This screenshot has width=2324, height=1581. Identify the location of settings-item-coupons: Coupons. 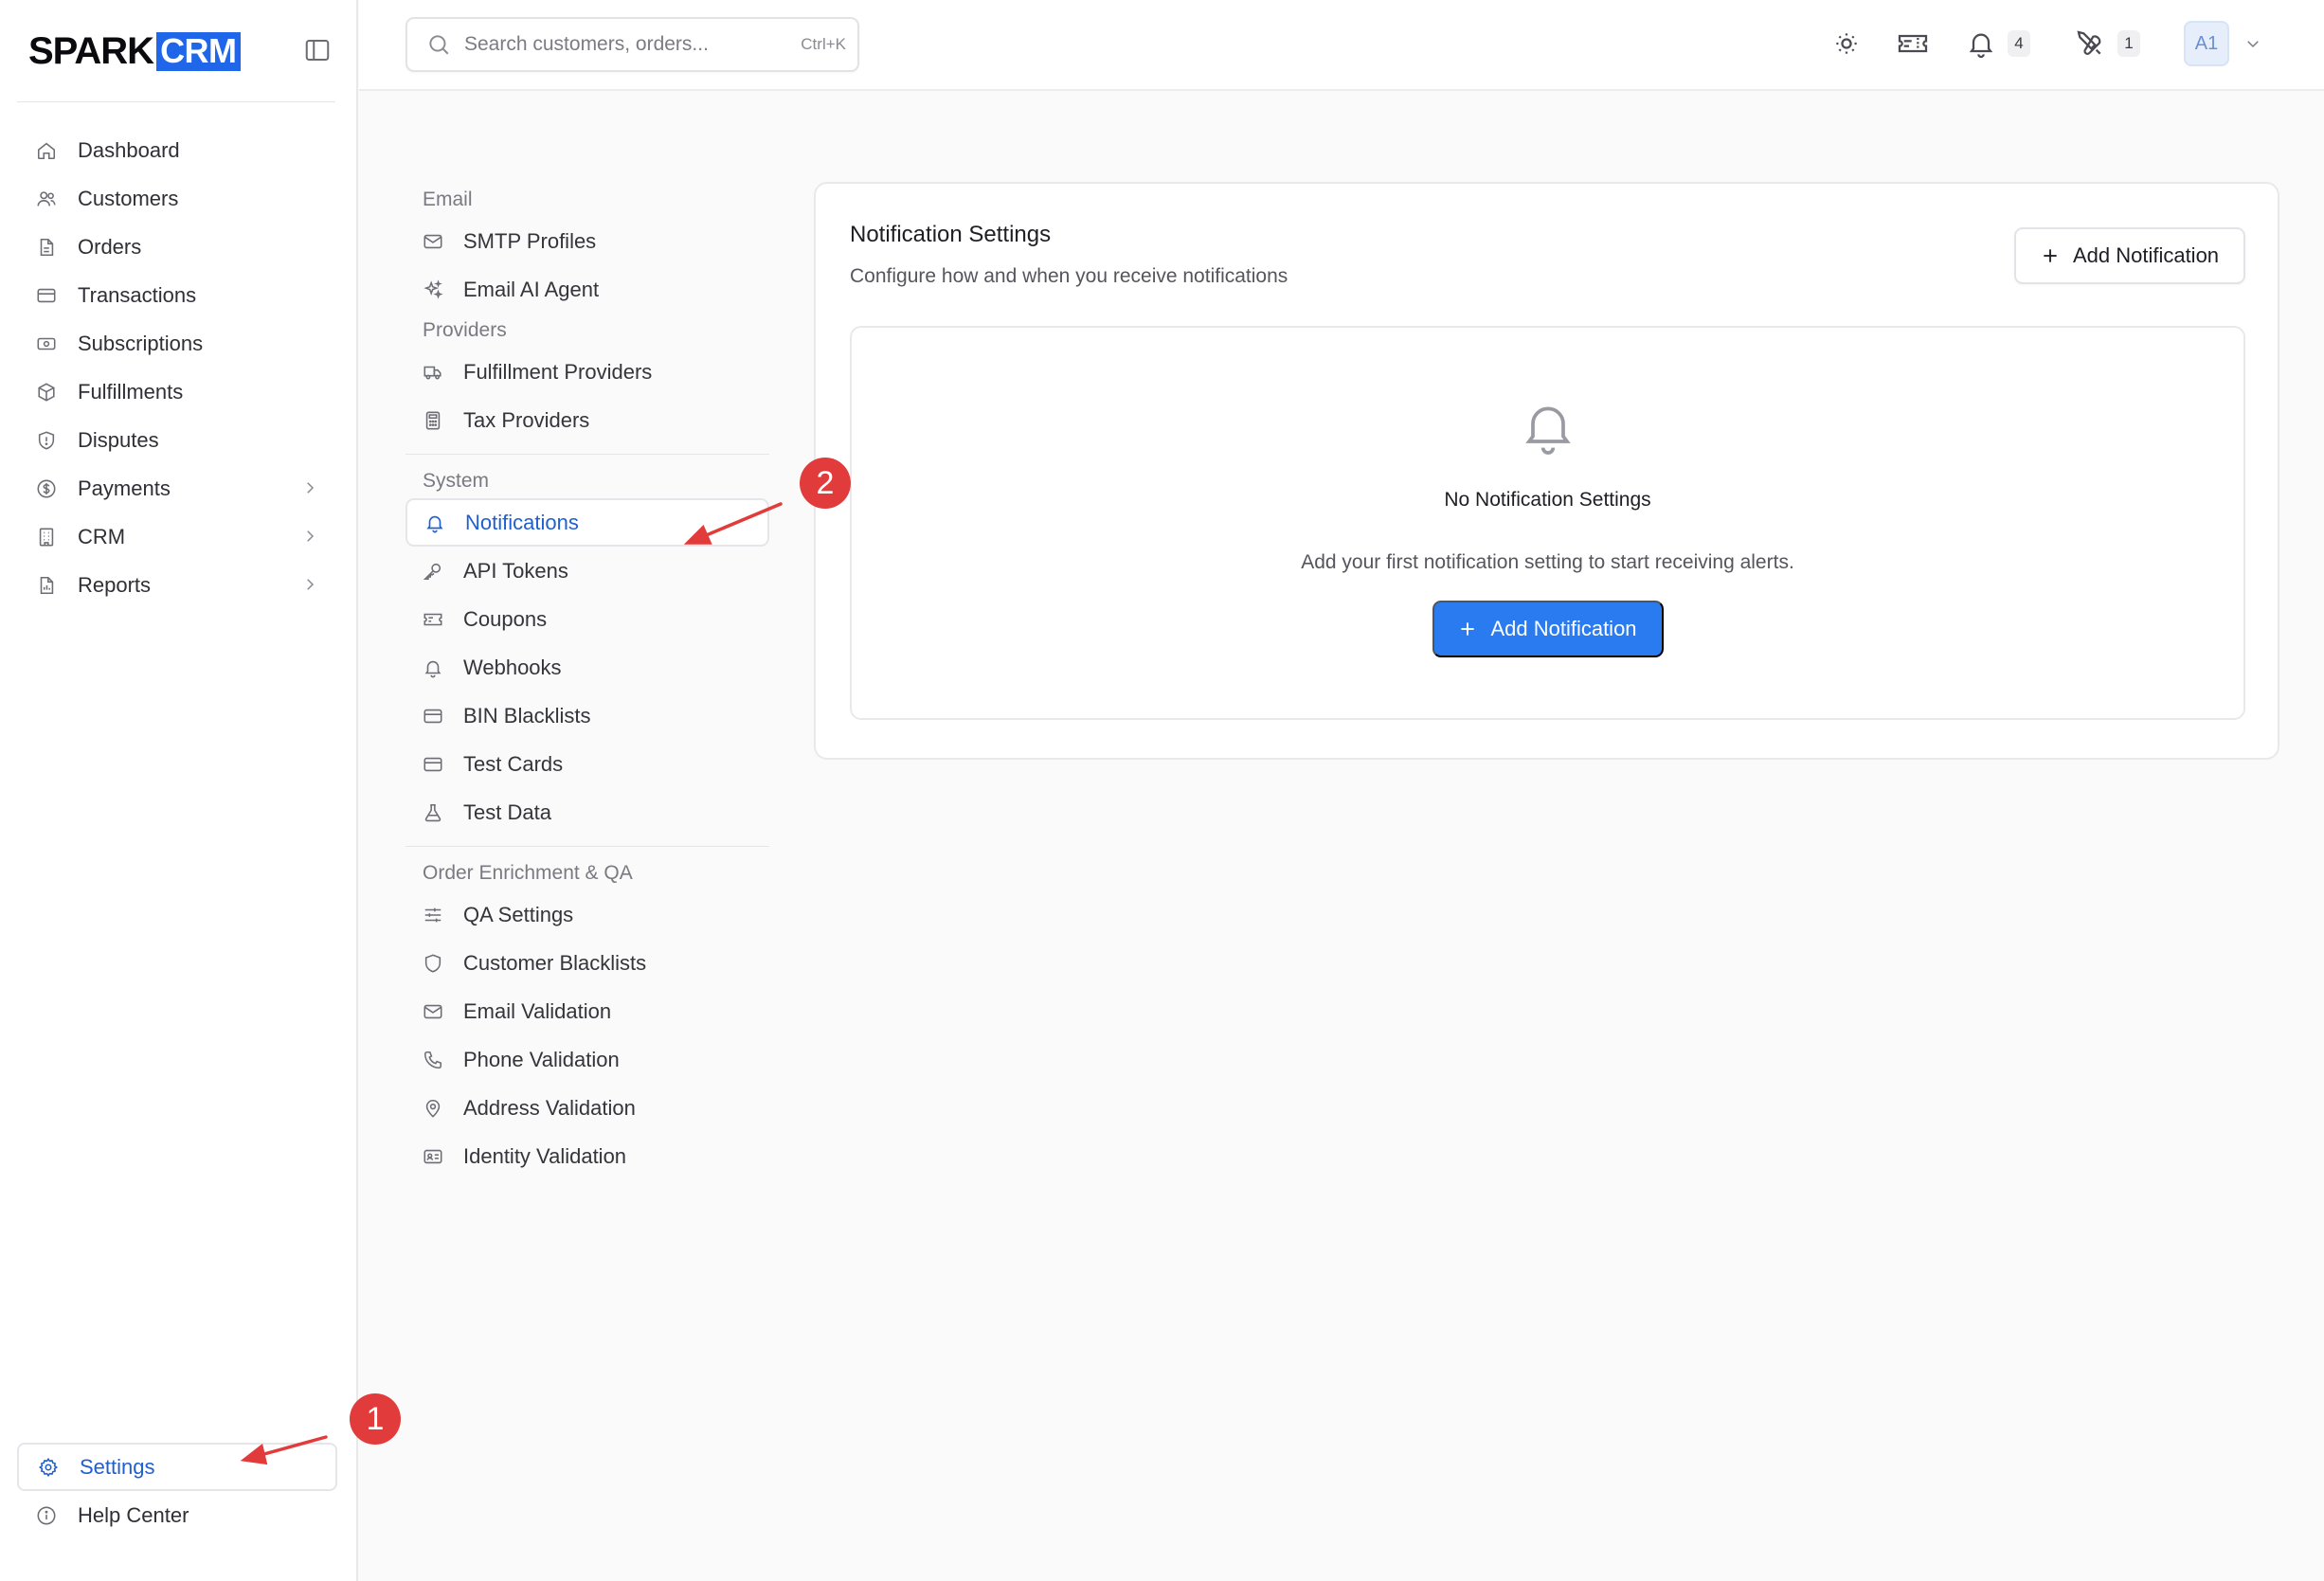
(587, 619).